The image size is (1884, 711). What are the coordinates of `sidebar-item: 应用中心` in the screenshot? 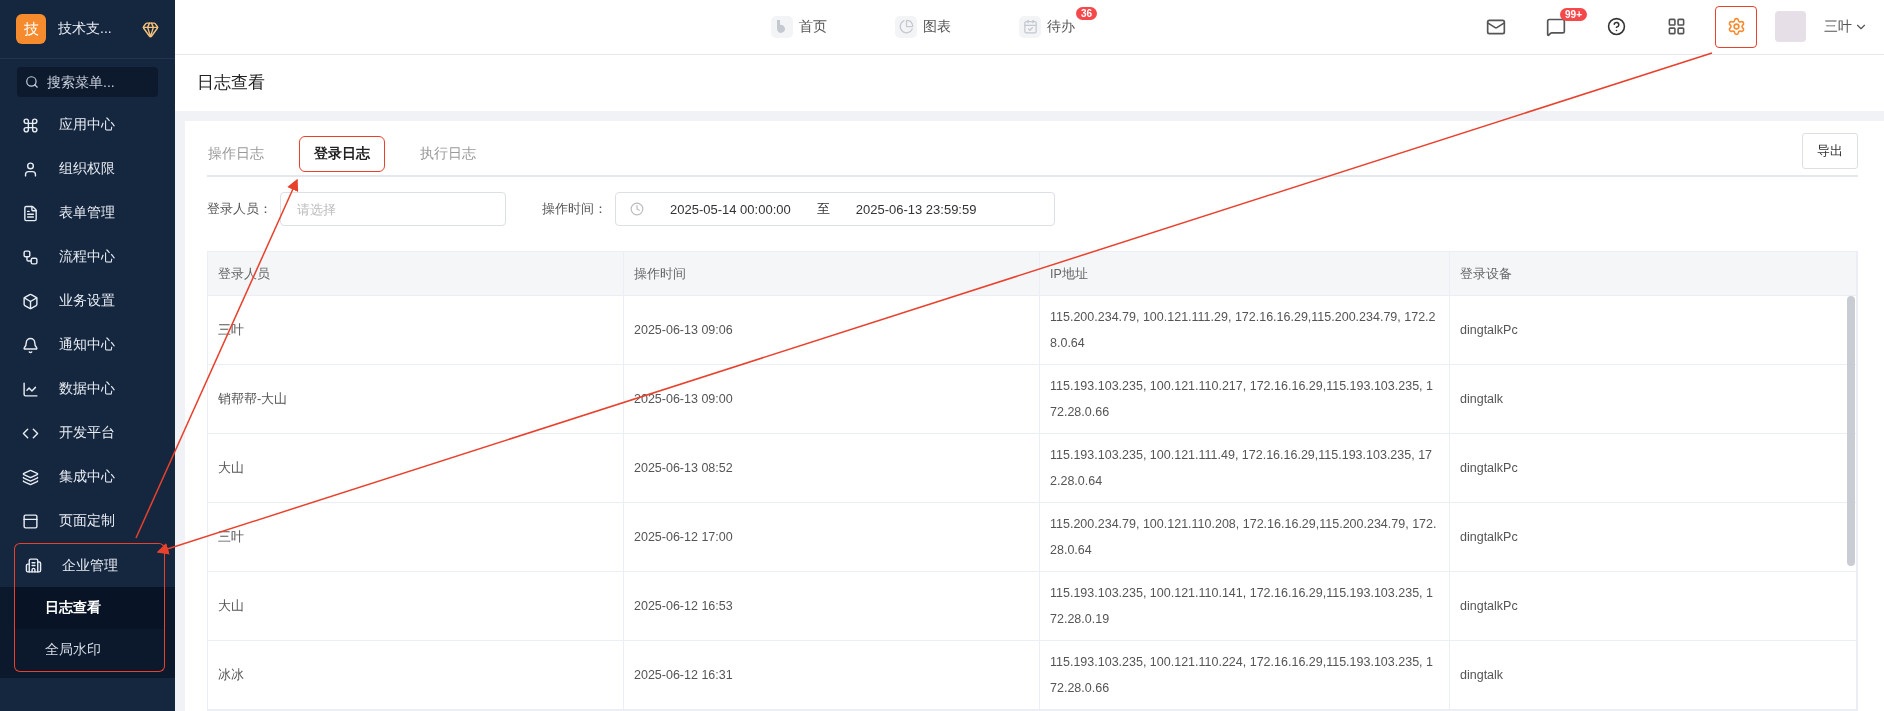 It's located at (87, 125).